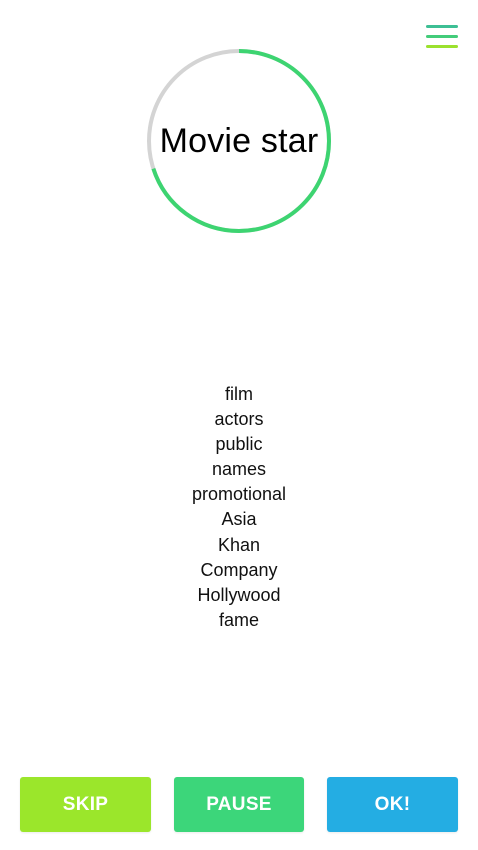 The image size is (478, 850). What do you see at coordinates (392, 804) in the screenshot?
I see `ok-button: OK!` at bounding box center [392, 804].